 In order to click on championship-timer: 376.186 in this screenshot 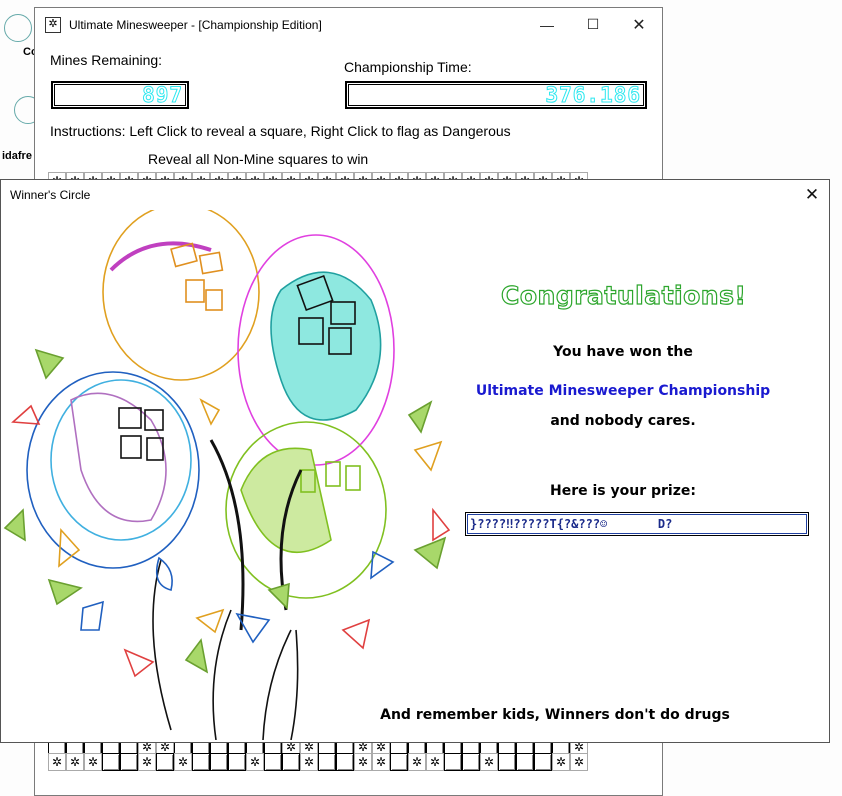, I will do `click(496, 95)`.